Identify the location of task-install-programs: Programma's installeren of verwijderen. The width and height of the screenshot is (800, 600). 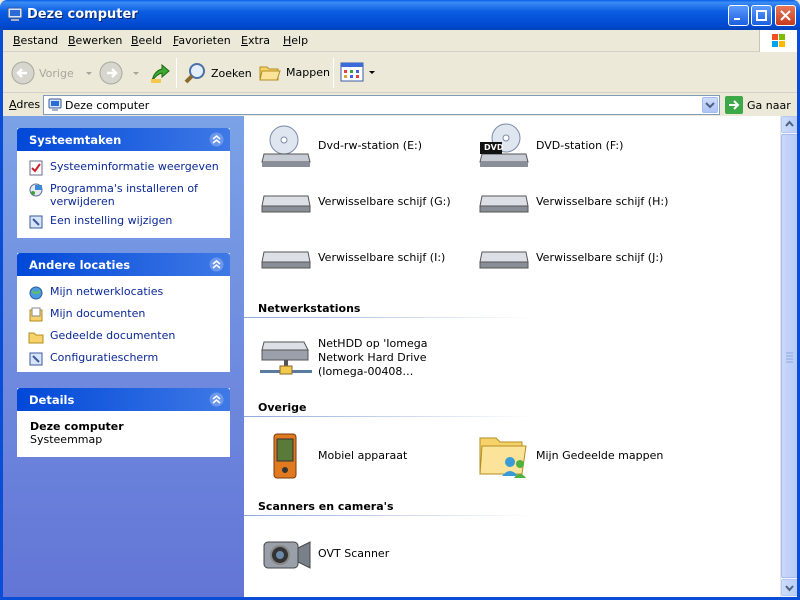
(123, 195).